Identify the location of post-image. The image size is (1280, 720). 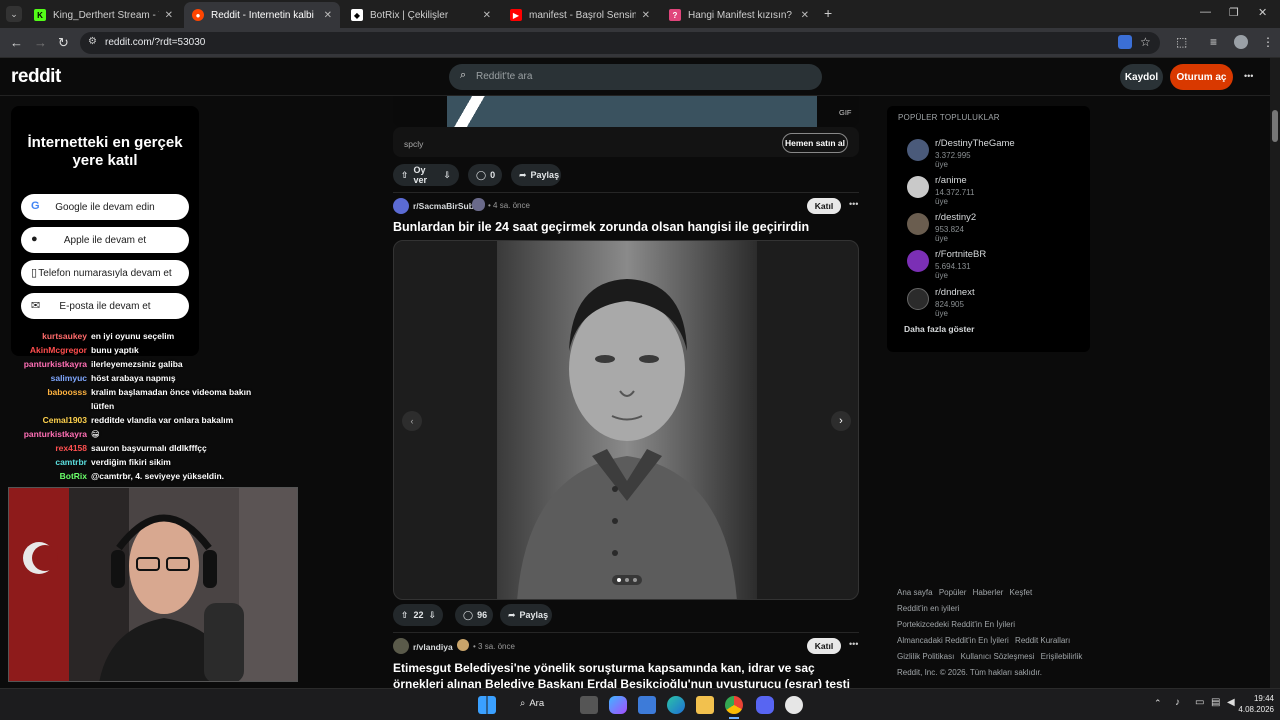
(627, 420).